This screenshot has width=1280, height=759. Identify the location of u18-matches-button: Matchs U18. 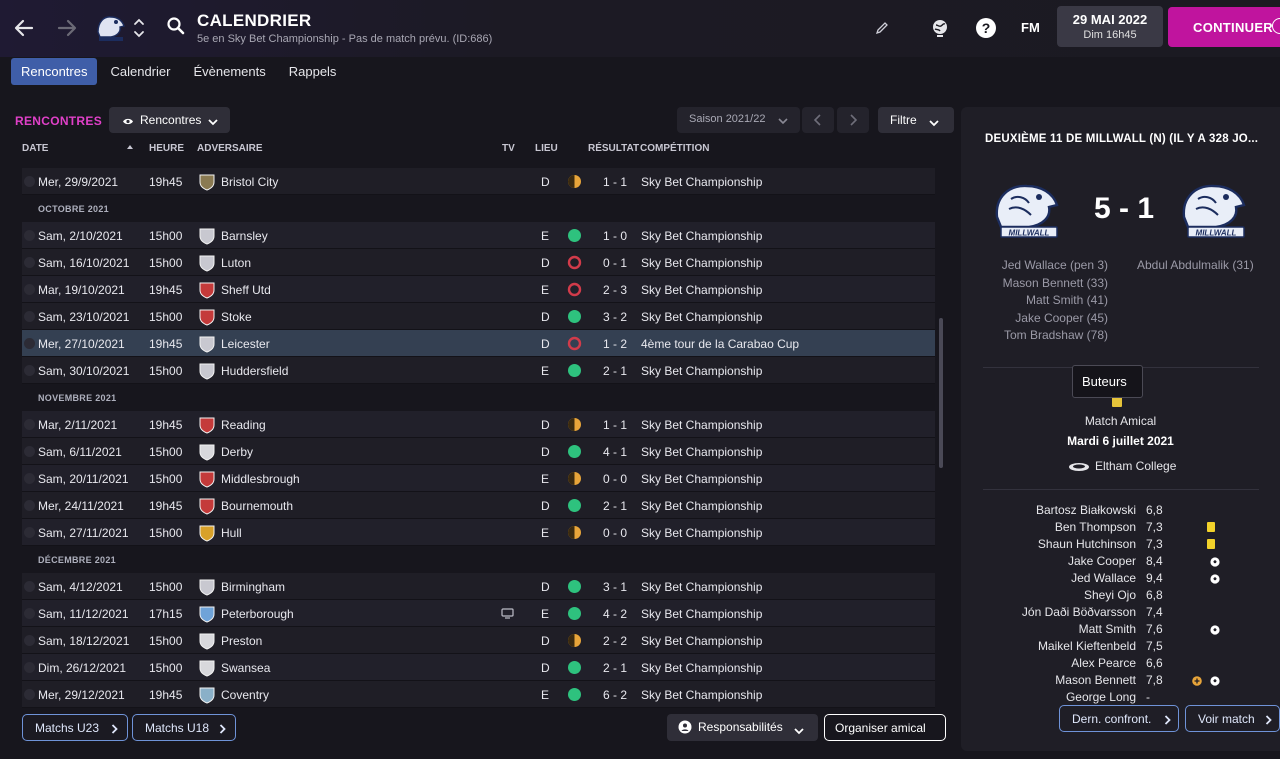
(184, 727).